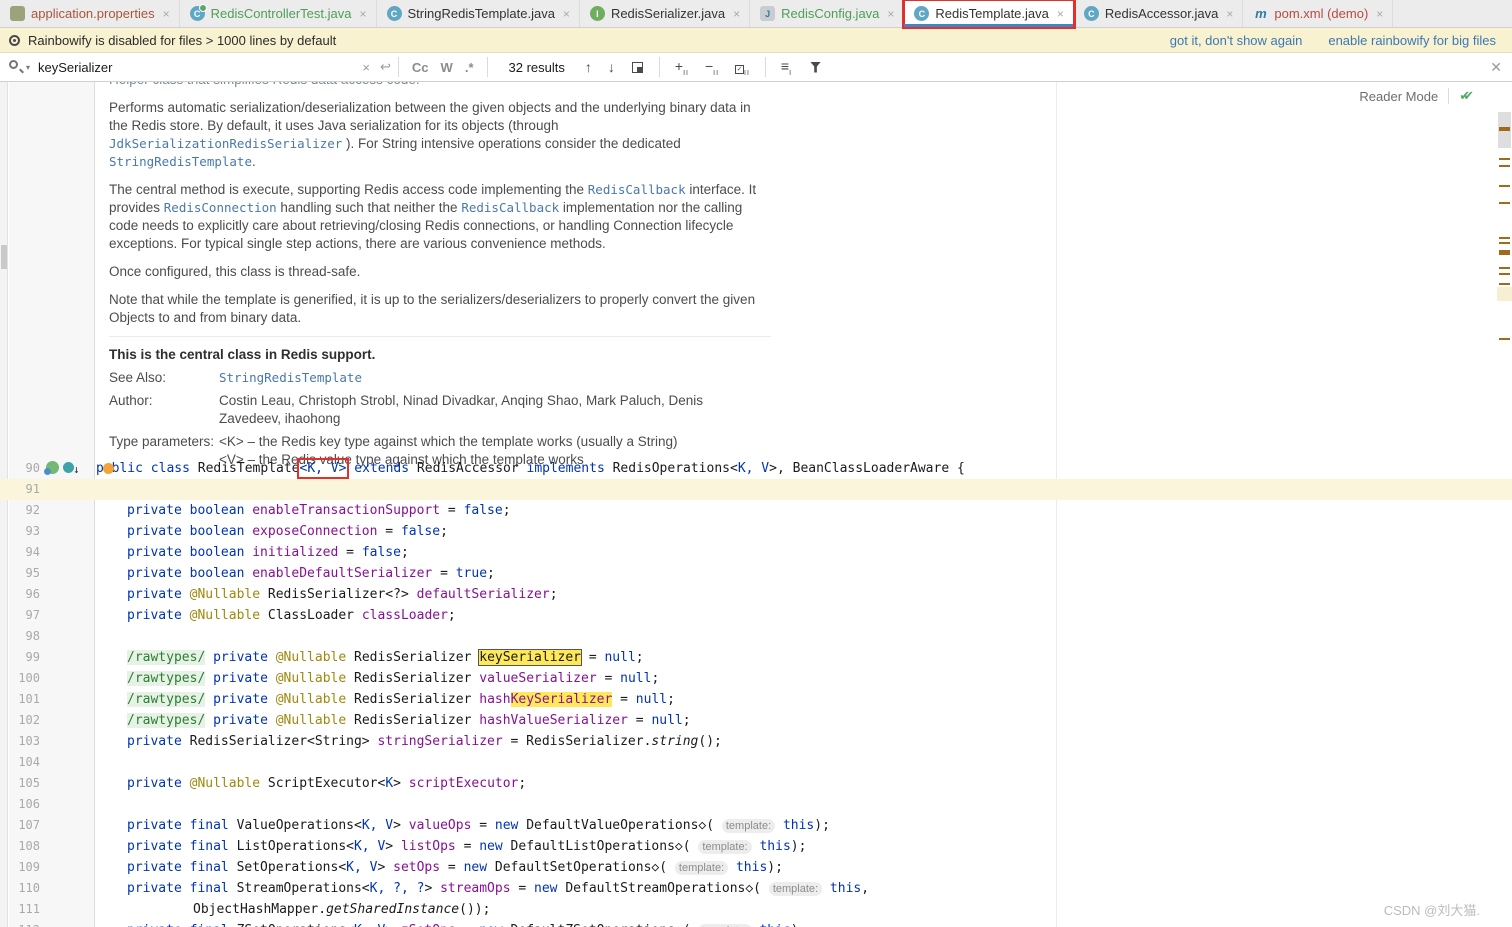  I want to click on keyword: null, so click(636, 678).